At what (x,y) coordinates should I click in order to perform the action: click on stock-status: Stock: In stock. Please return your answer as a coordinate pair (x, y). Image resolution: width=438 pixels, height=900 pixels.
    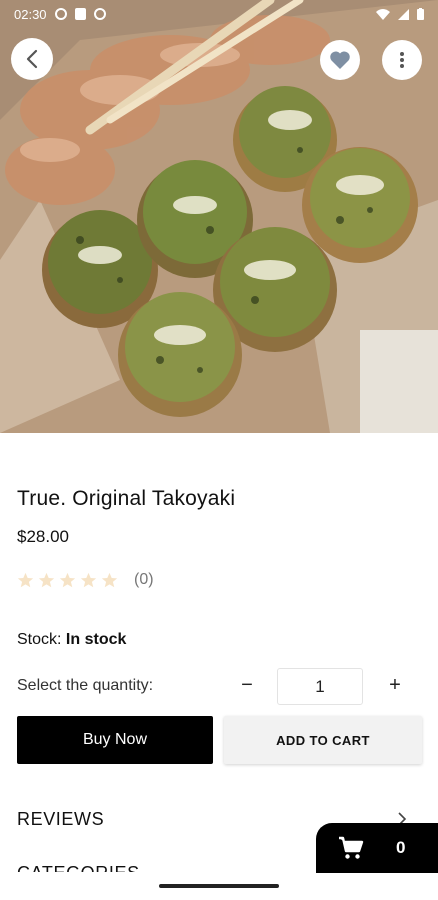
    Looking at the image, I should click on (71, 640).